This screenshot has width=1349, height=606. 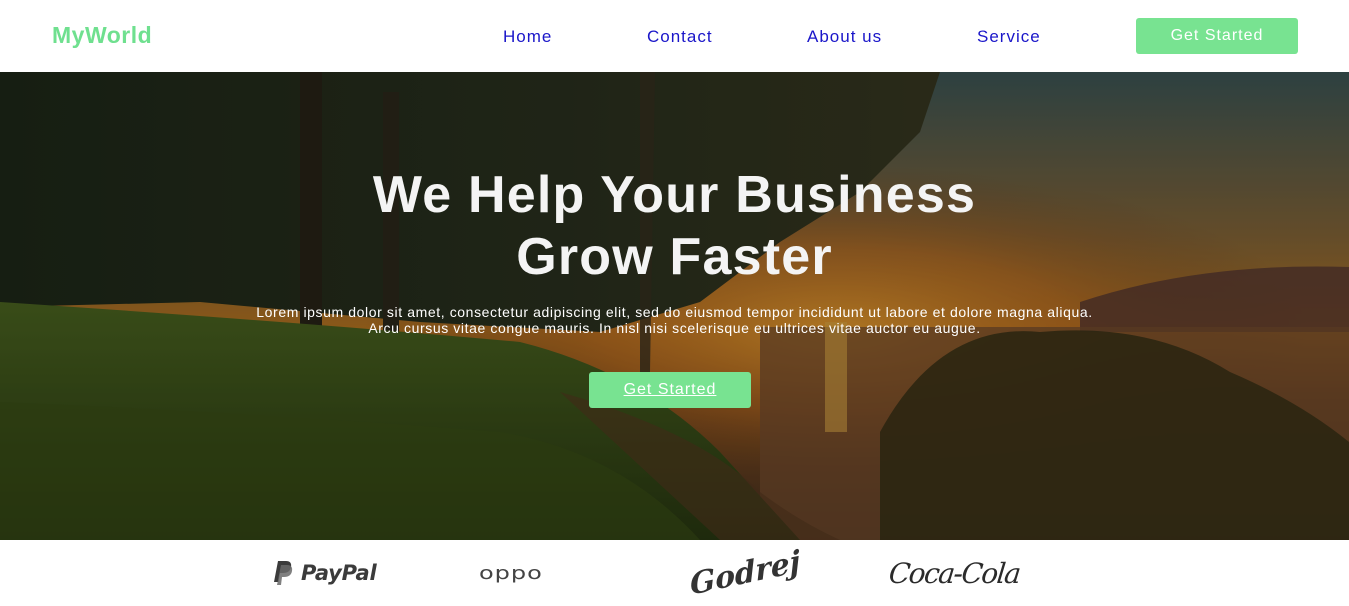 I want to click on godrej-wordmark: Godrej, so click(x=745, y=573).